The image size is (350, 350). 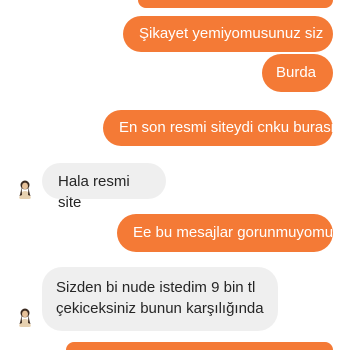 I want to click on message-text: En son resmi siteydi cnku burasi, so click(x=227, y=127).